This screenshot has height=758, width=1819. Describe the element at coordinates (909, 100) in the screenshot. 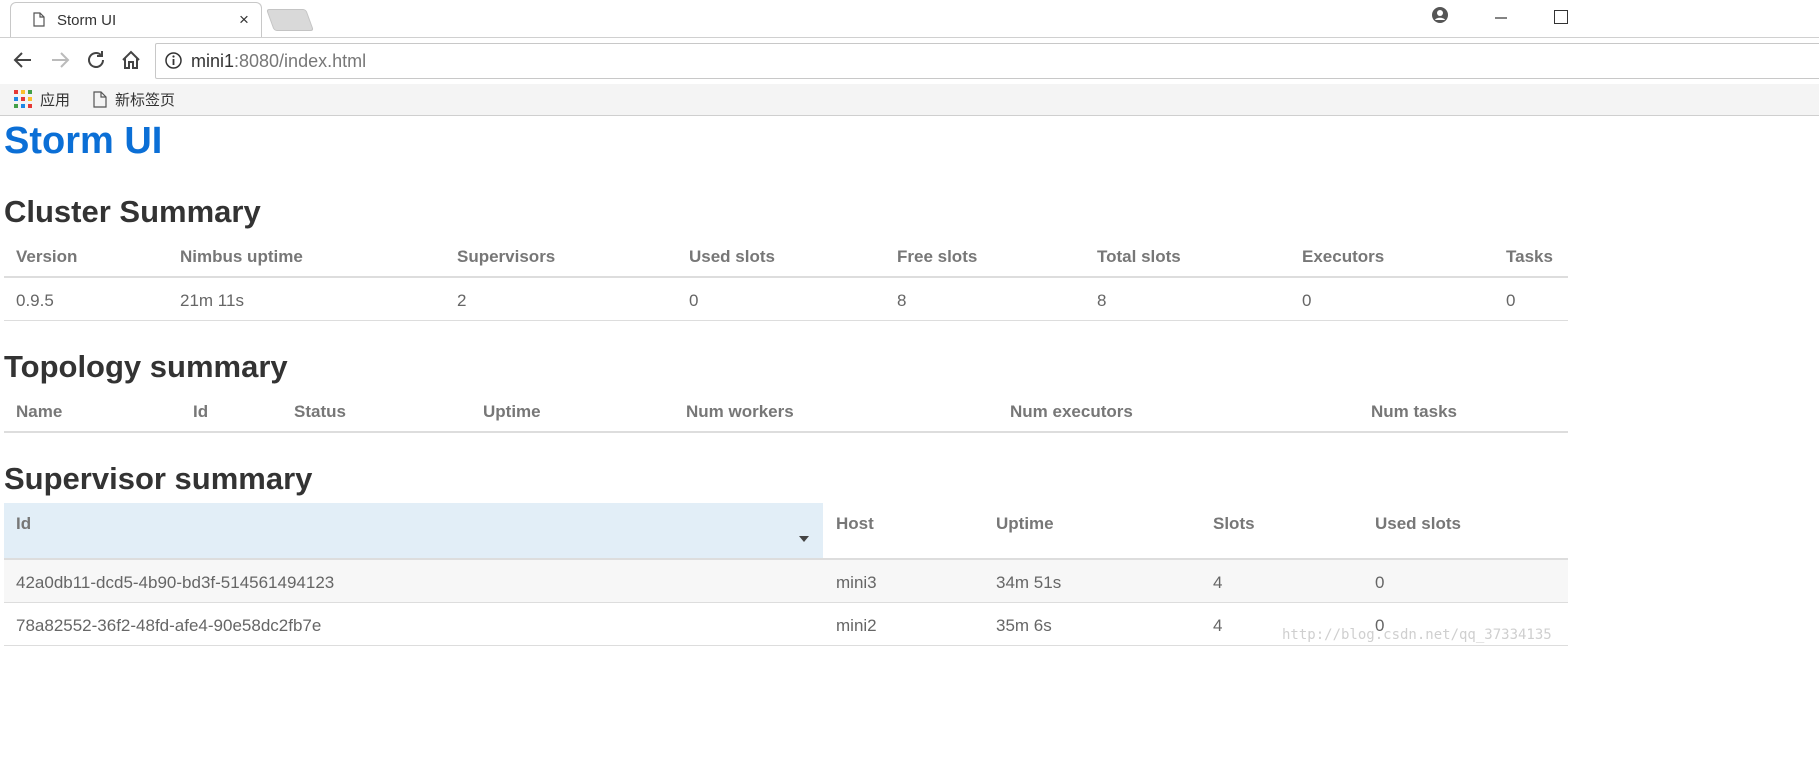

I see `bookmarks-bar: 应用 新标签页` at that location.